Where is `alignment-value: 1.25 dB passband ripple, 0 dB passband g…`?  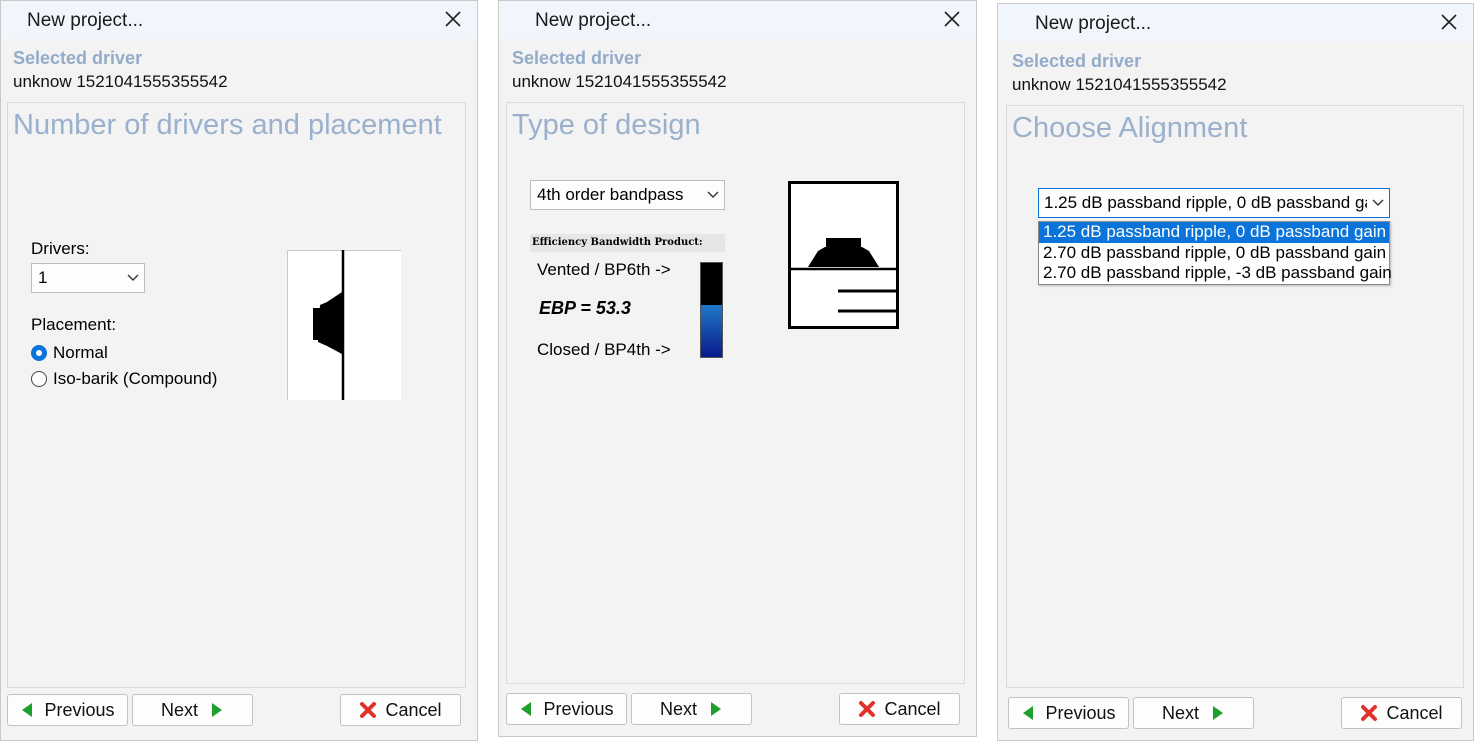
alignment-value: 1.25 dB passband ripple, 0 dB passband g… is located at coordinates (1205, 202).